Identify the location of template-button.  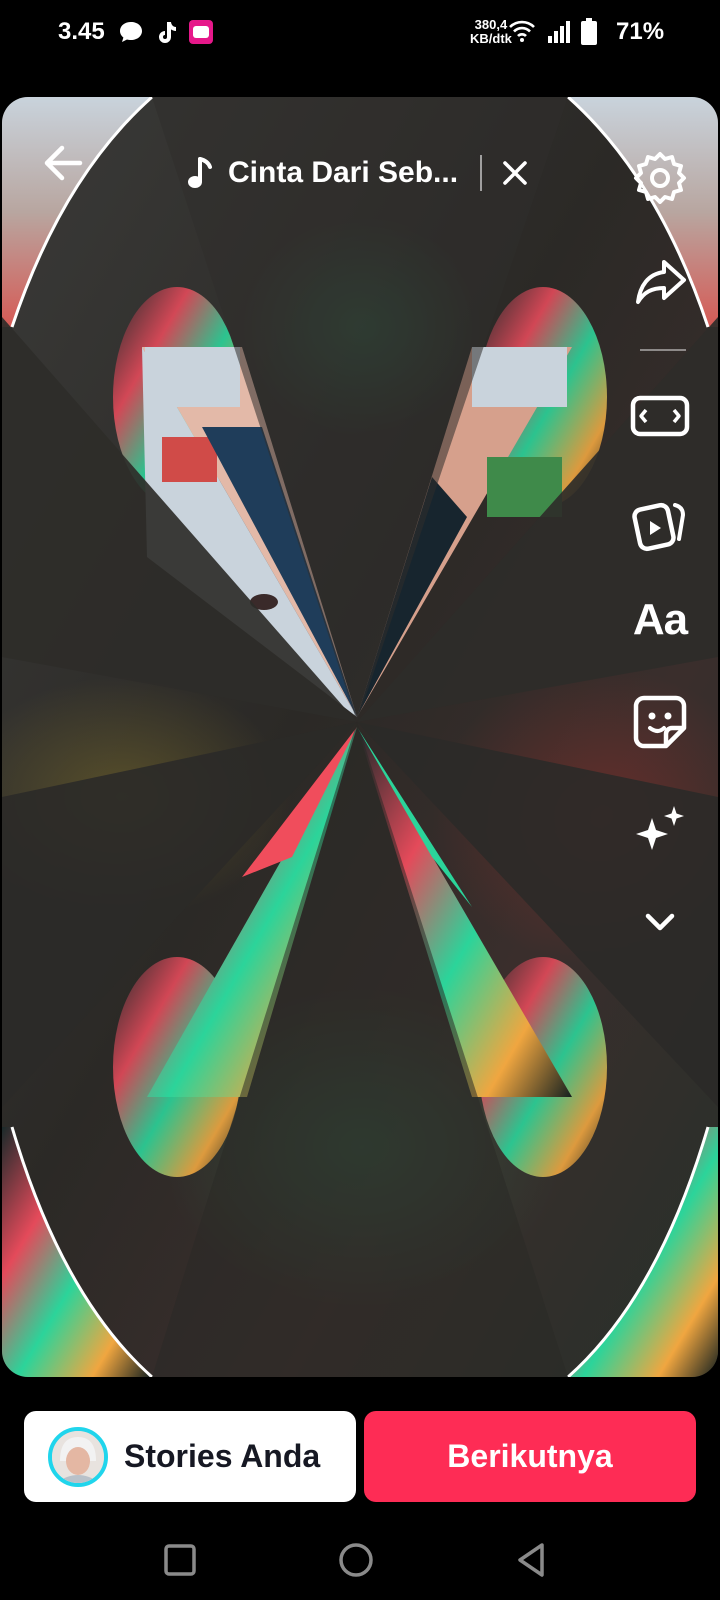
(660, 524).